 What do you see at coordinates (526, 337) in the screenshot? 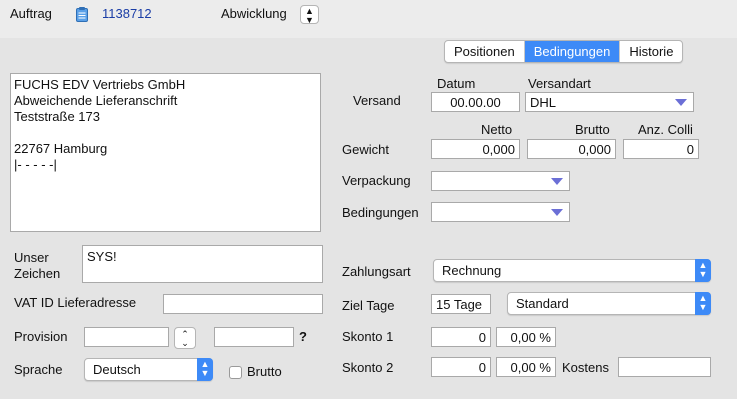
I see `skonto1-pct-field: 0,00 %` at bounding box center [526, 337].